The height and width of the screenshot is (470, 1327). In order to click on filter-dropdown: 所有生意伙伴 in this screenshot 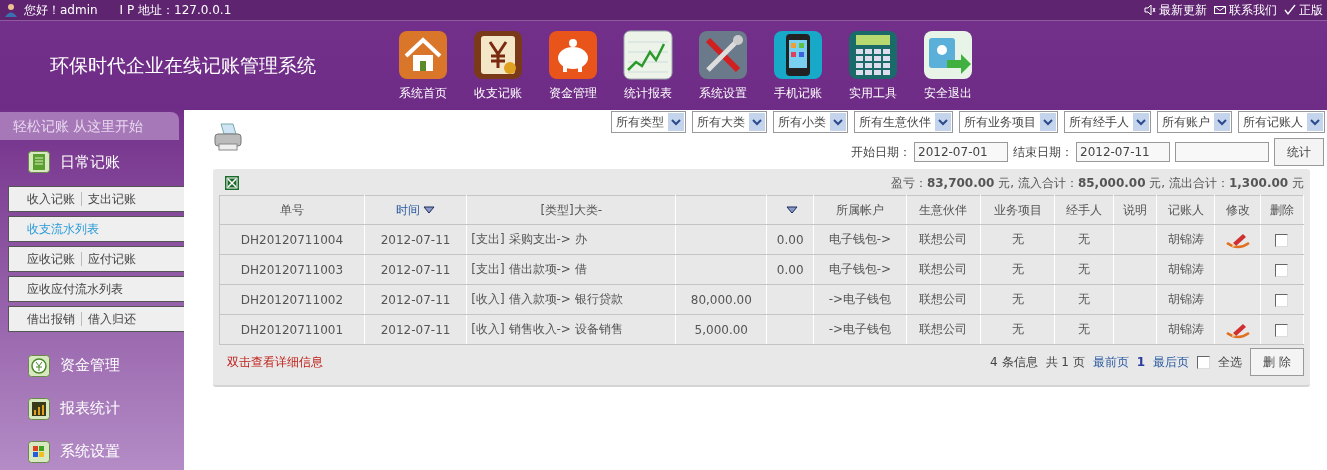, I will do `click(903, 122)`.